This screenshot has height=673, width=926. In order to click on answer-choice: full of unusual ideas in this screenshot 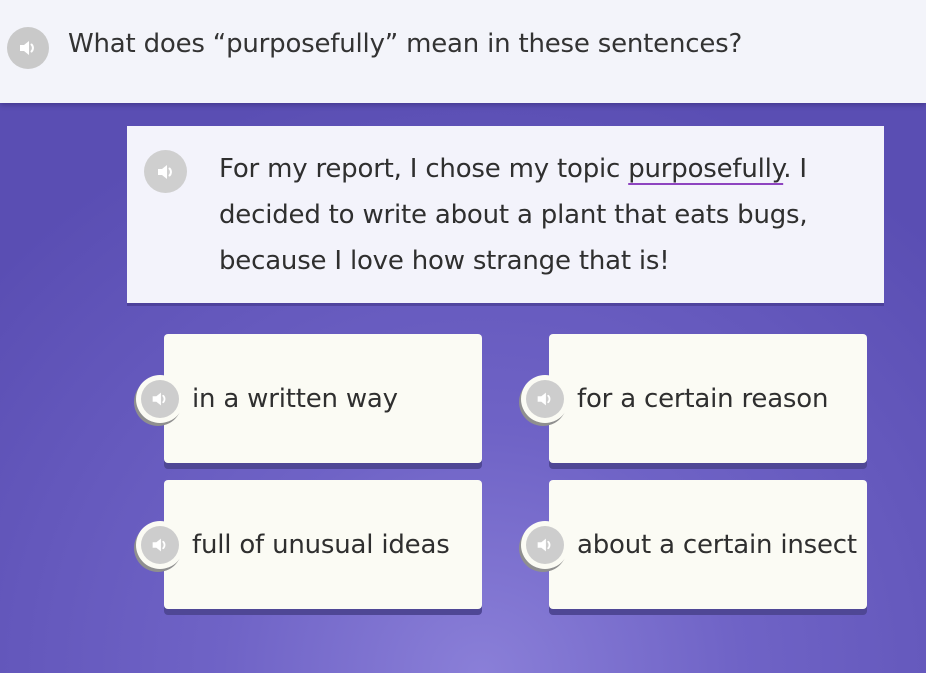, I will do `click(309, 544)`.